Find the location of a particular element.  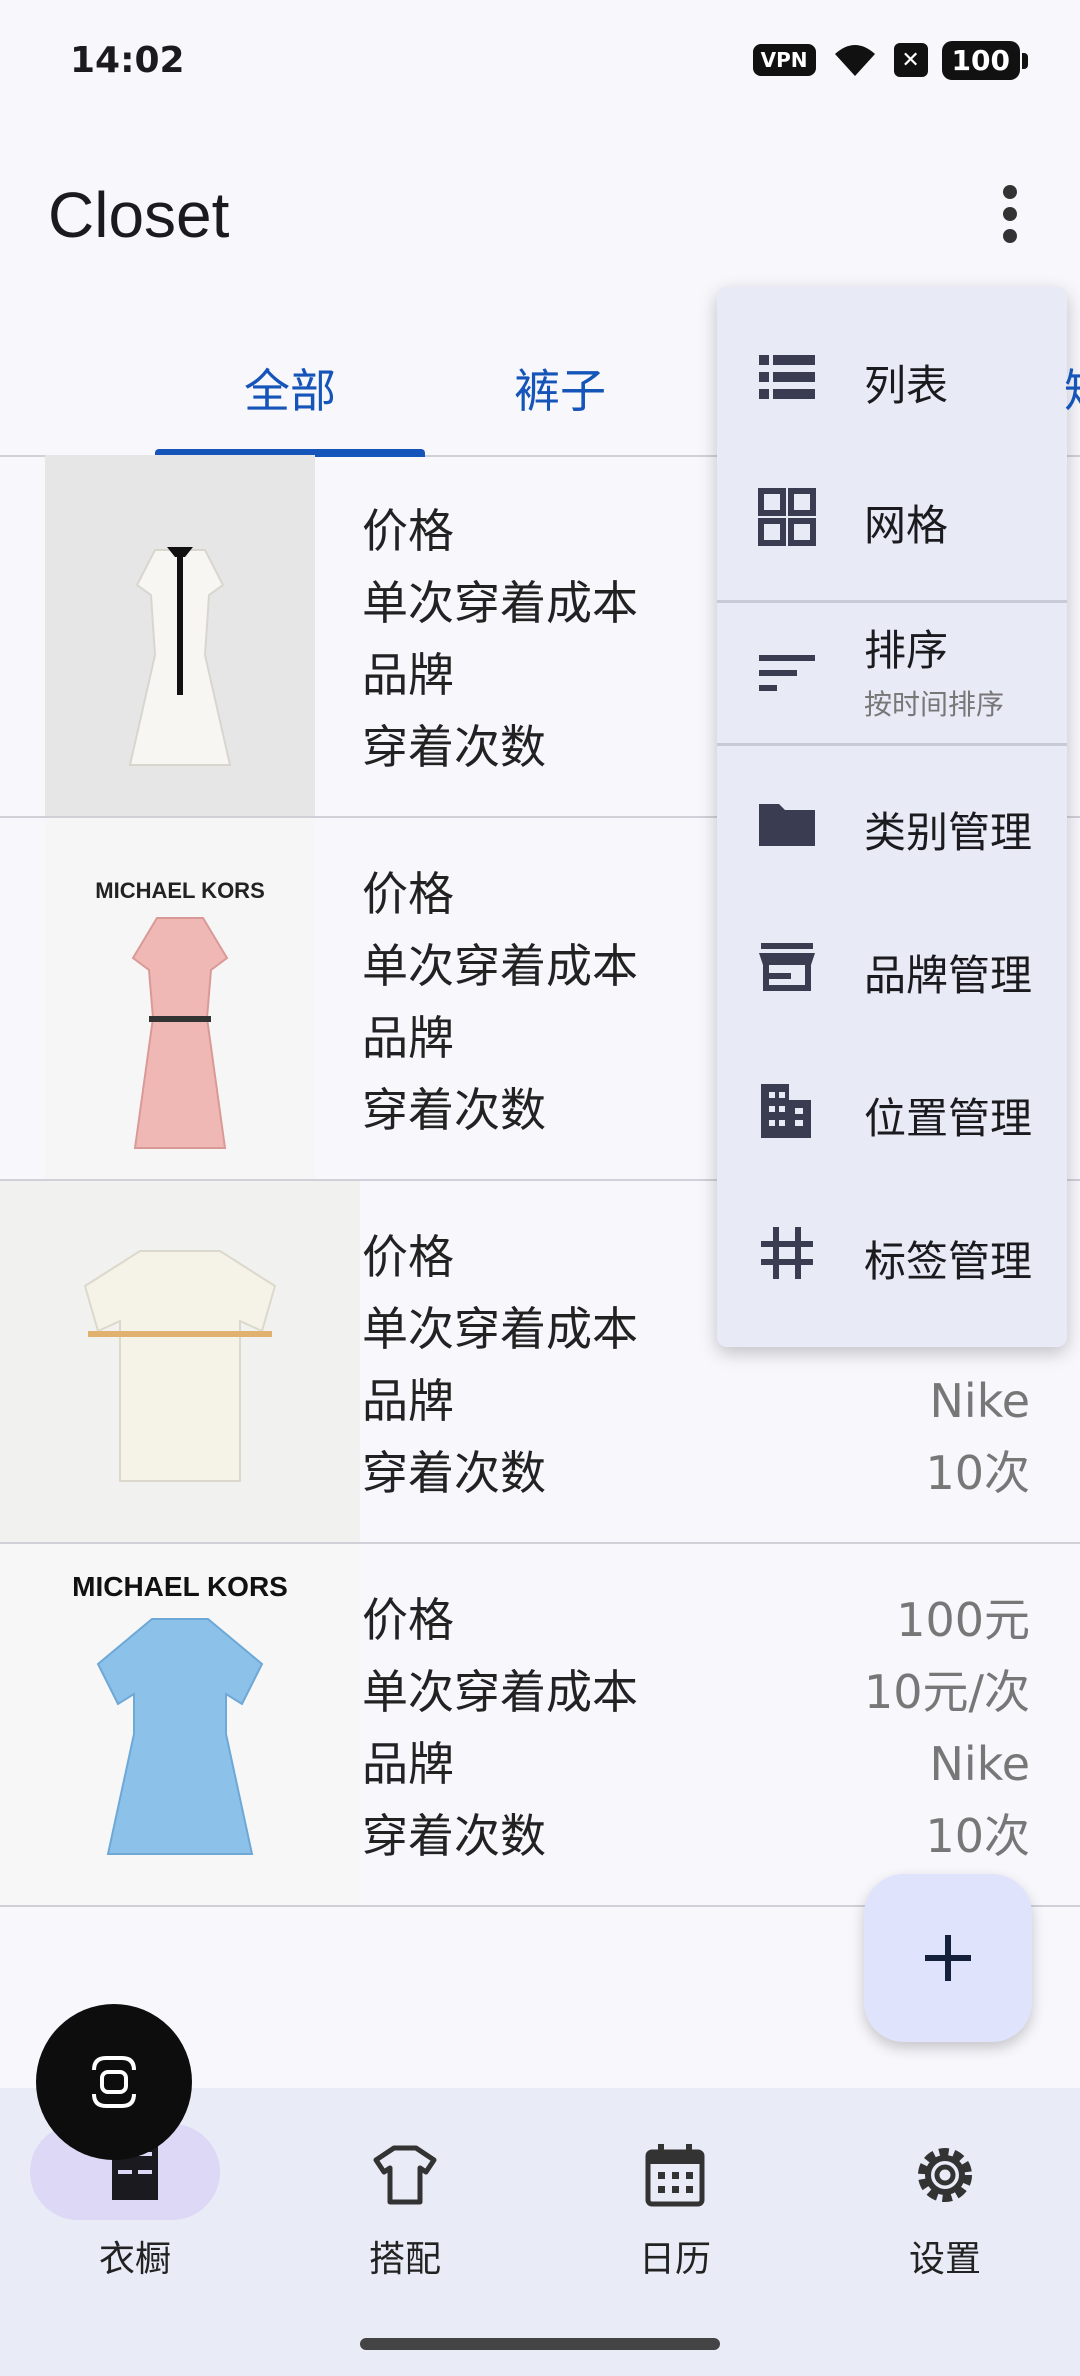

tab-pants: 裤子 is located at coordinates (560, 387).